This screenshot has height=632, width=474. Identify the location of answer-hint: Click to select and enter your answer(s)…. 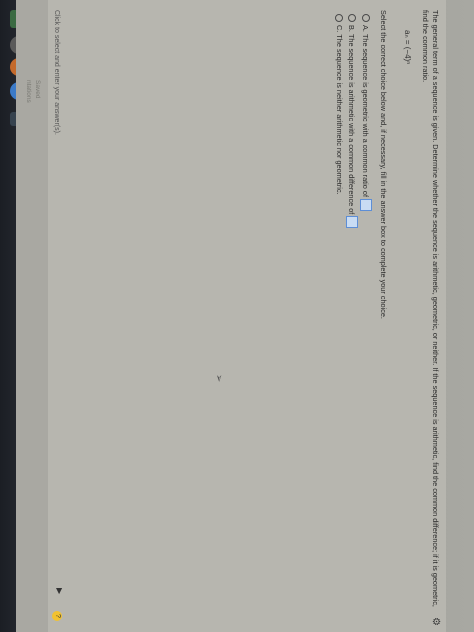
(56, 72).